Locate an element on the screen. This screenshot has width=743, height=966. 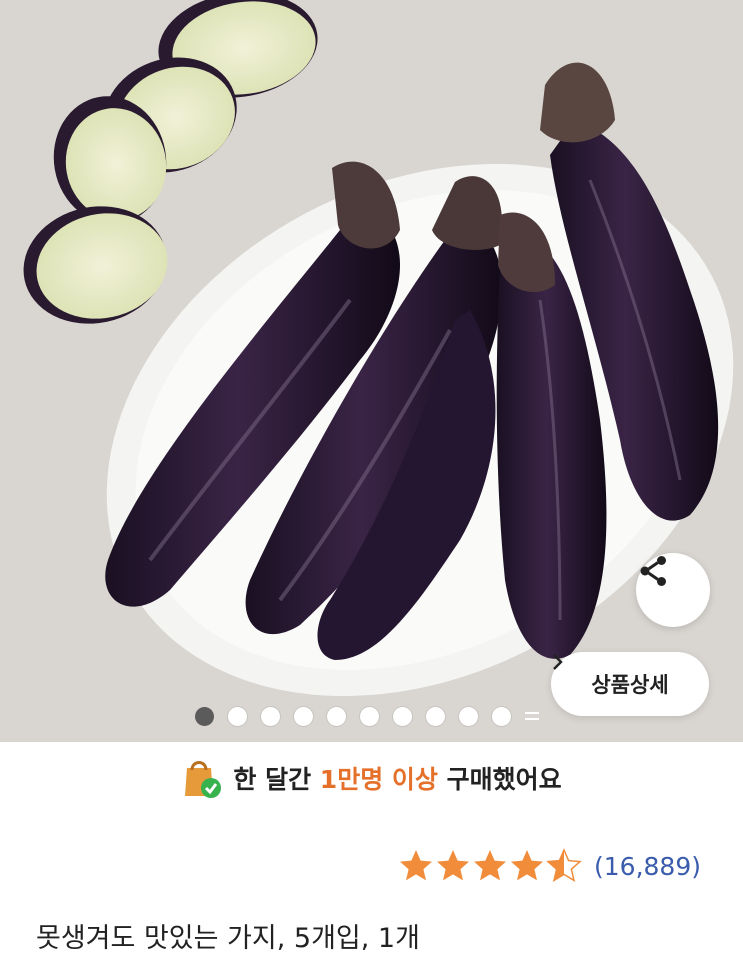
product-detail-button: 상품상세 is located at coordinates (630, 684).